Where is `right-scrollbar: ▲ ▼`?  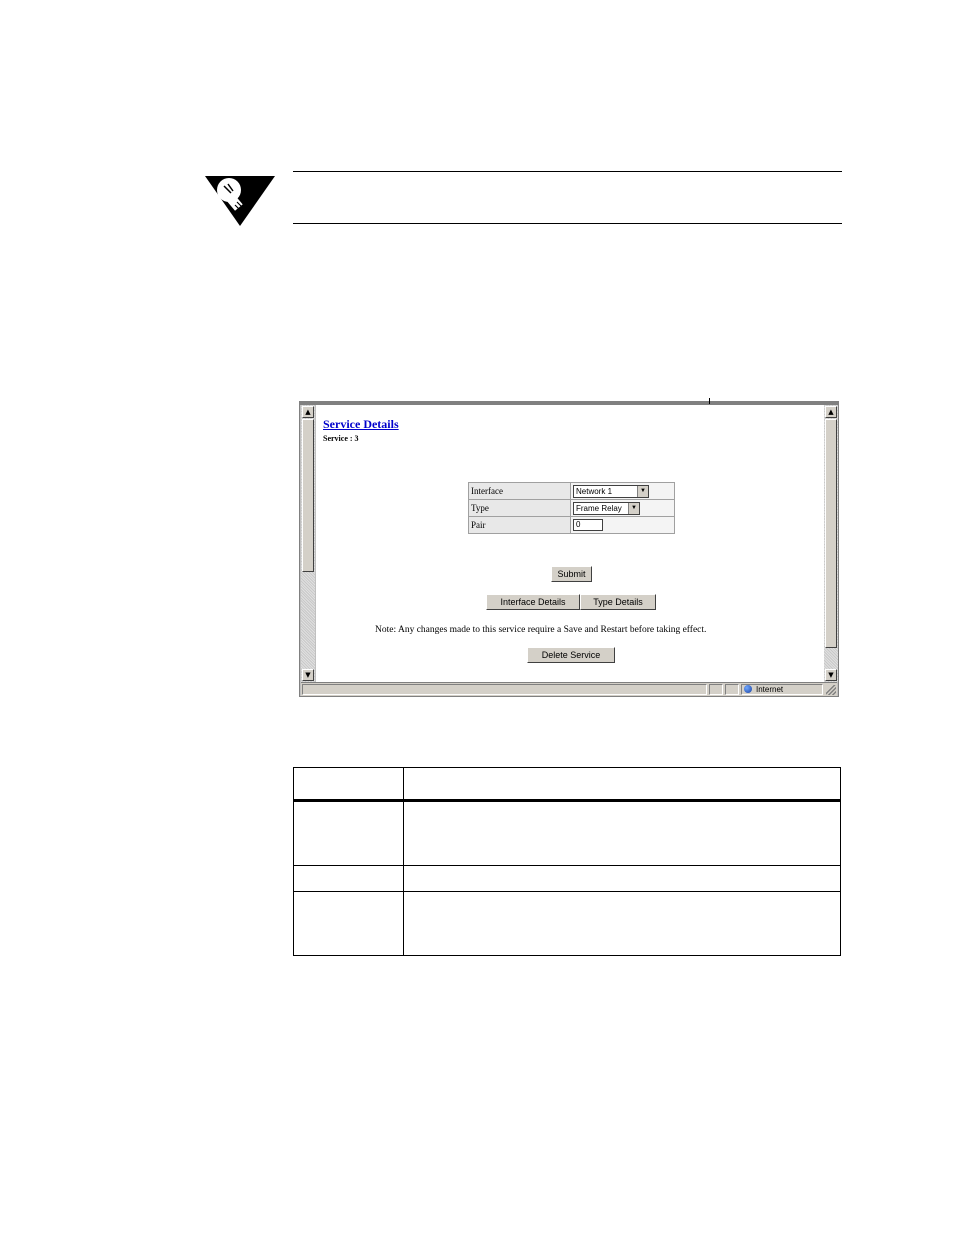
right-scrollbar: ▲ ▼ is located at coordinates (831, 543).